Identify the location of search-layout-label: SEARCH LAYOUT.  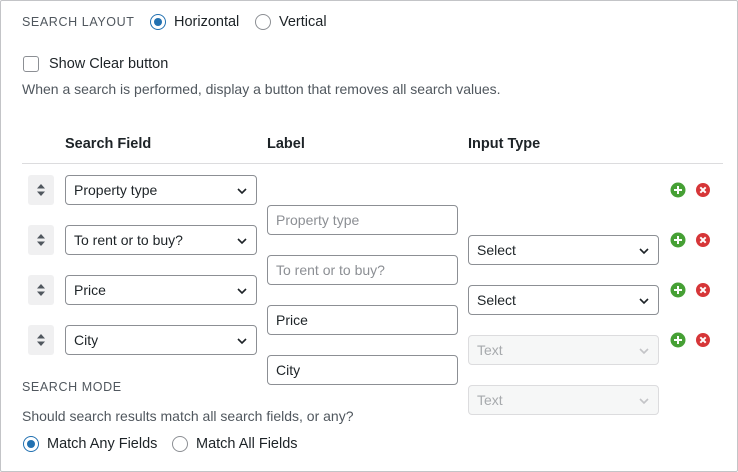
(78, 22).